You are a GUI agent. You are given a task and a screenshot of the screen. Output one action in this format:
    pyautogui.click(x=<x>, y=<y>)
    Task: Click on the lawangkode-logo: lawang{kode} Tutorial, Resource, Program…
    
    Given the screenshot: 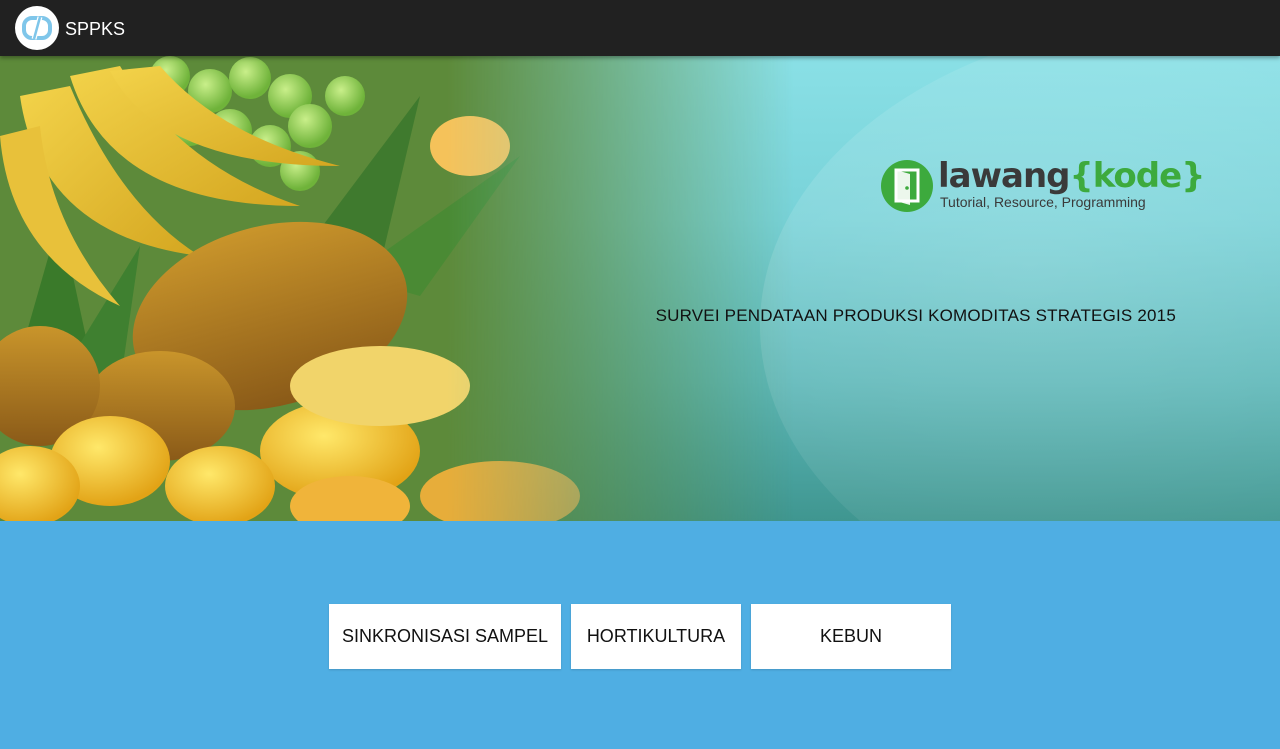 What is the action you would take?
    pyautogui.click(x=1042, y=186)
    